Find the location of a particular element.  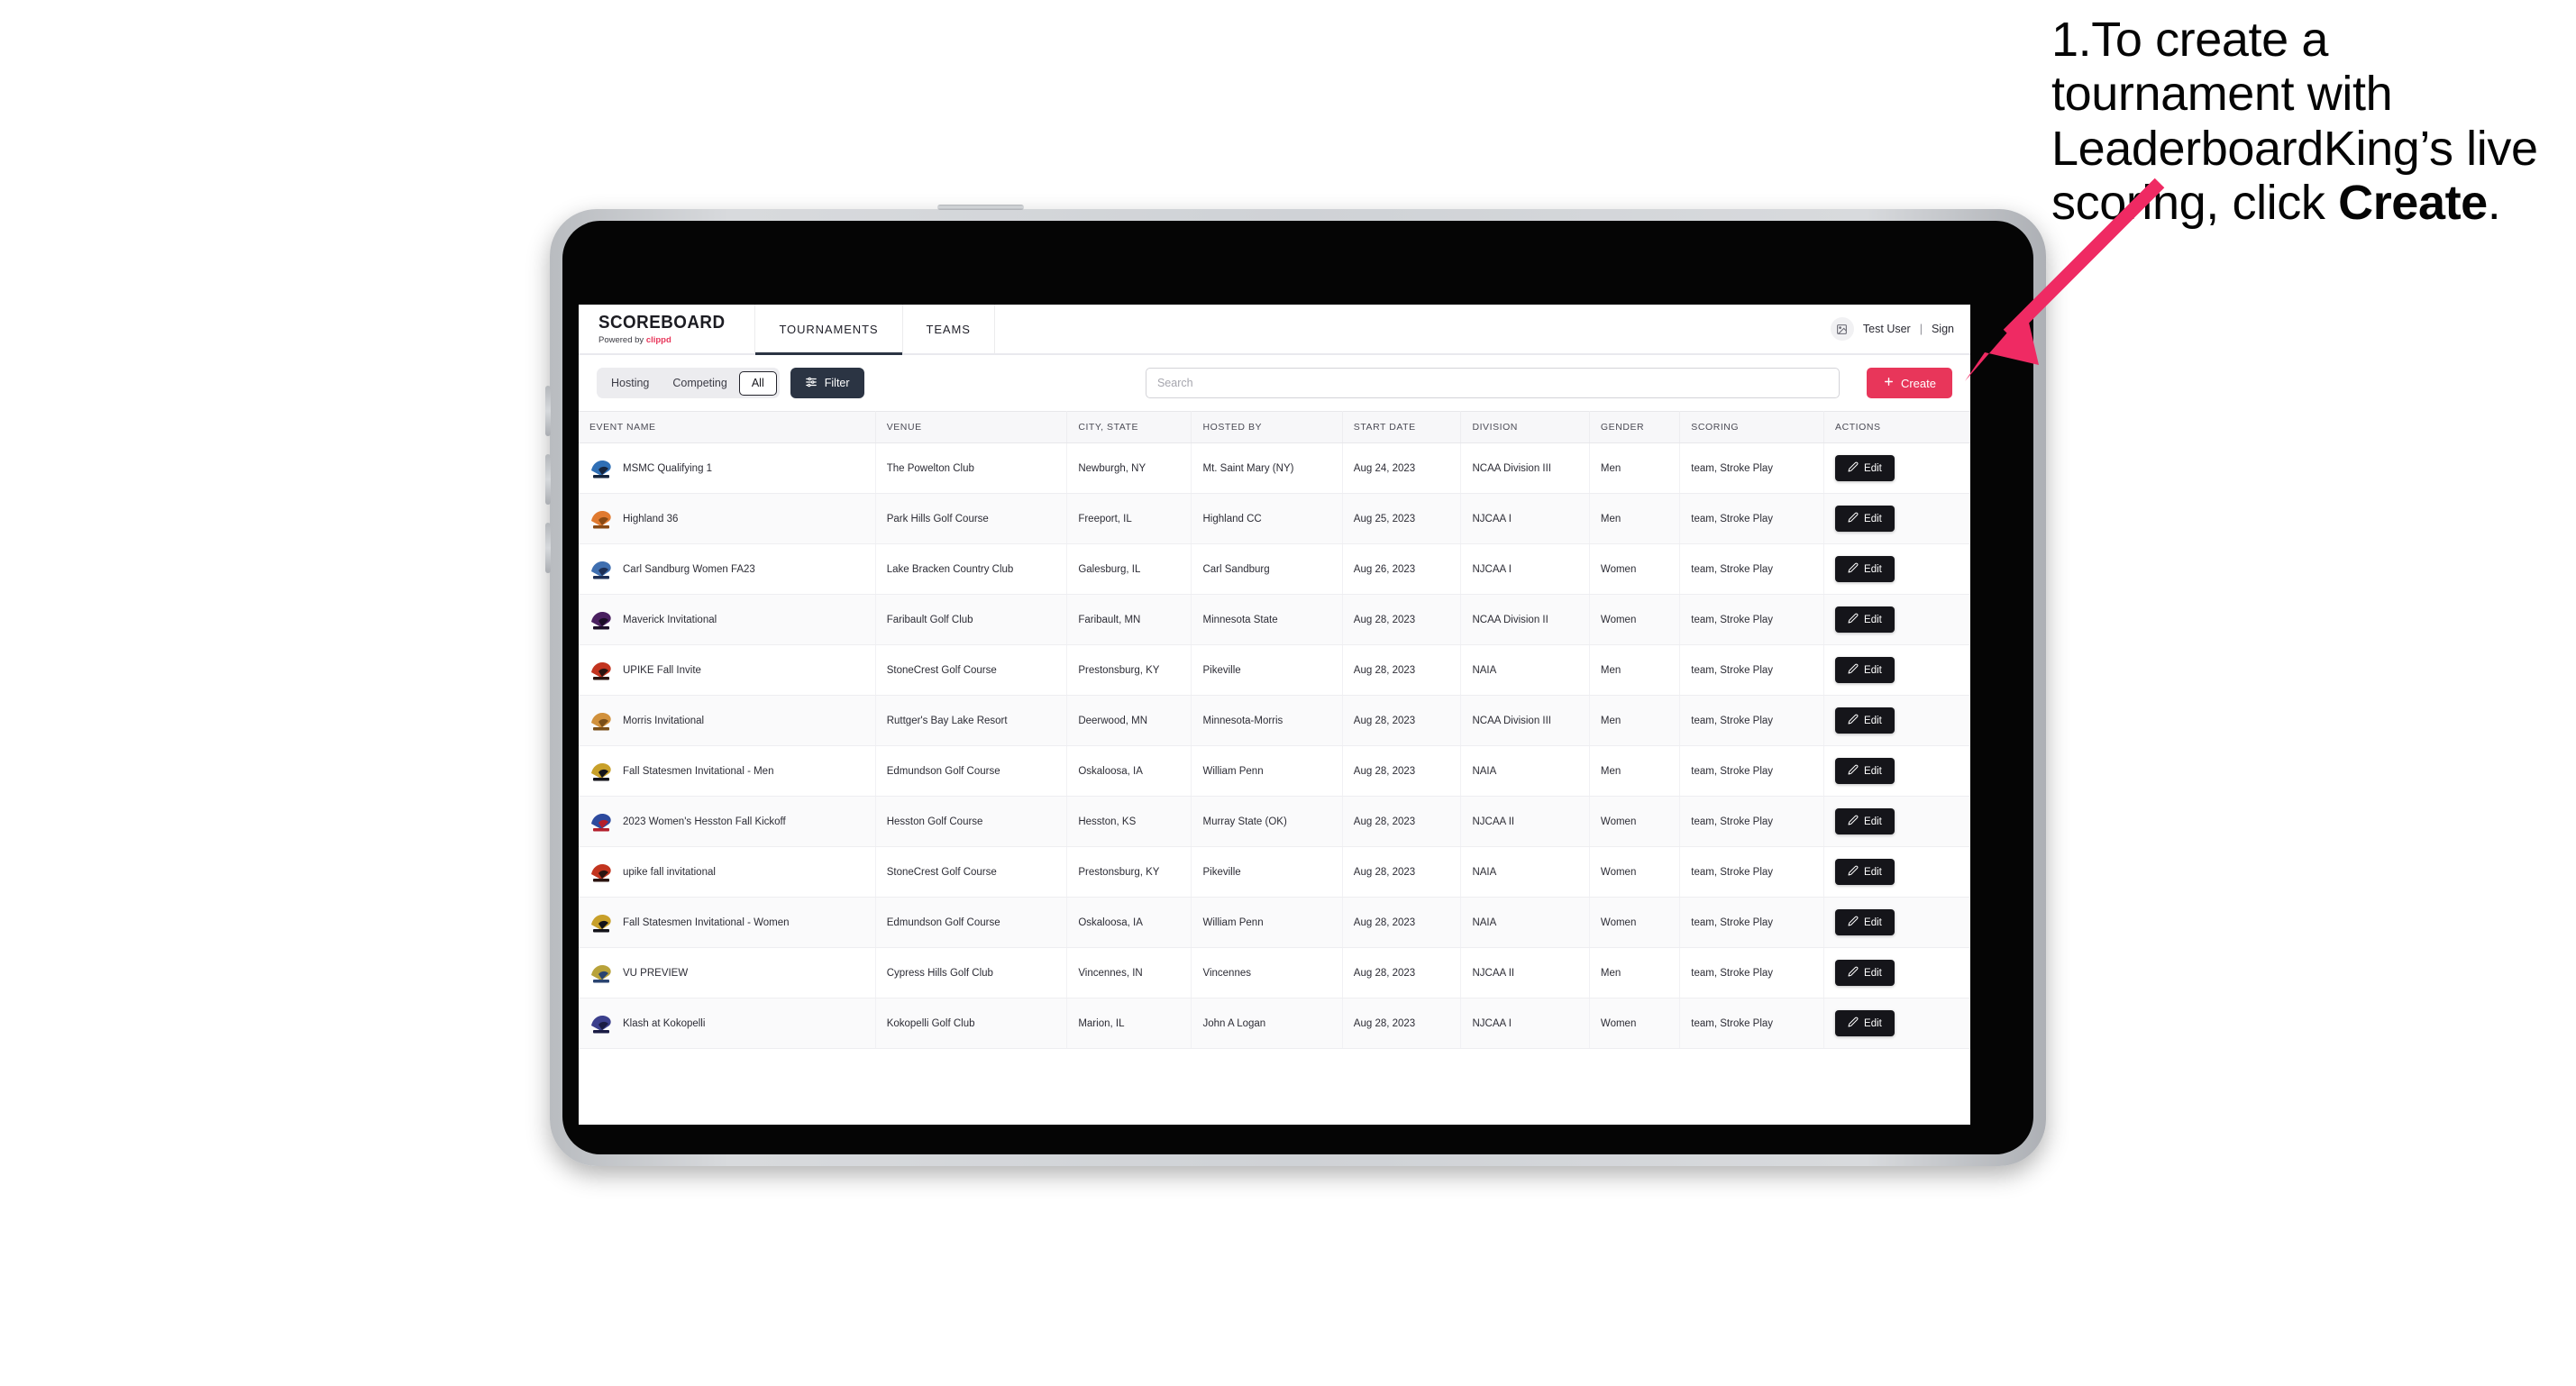

column-header-venue: VENUE is located at coordinates (971, 427).